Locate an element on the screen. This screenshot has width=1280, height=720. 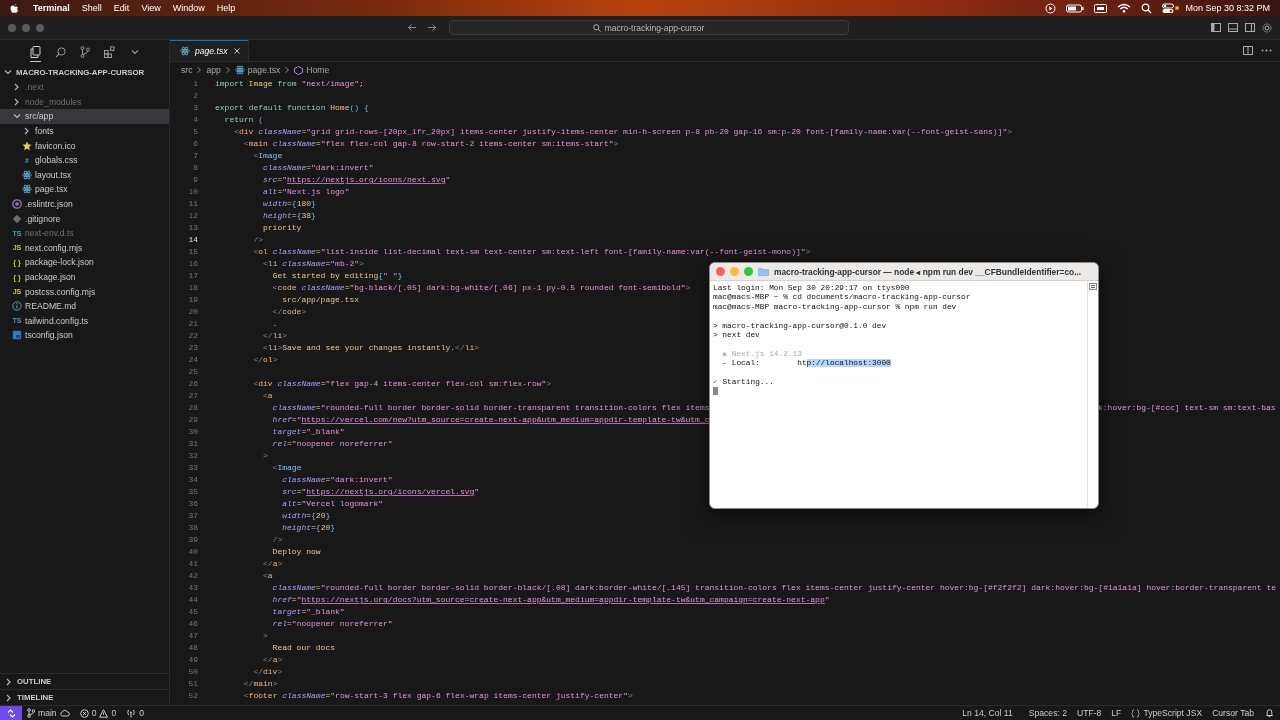
status-item: LF is located at coordinates (1116, 713).